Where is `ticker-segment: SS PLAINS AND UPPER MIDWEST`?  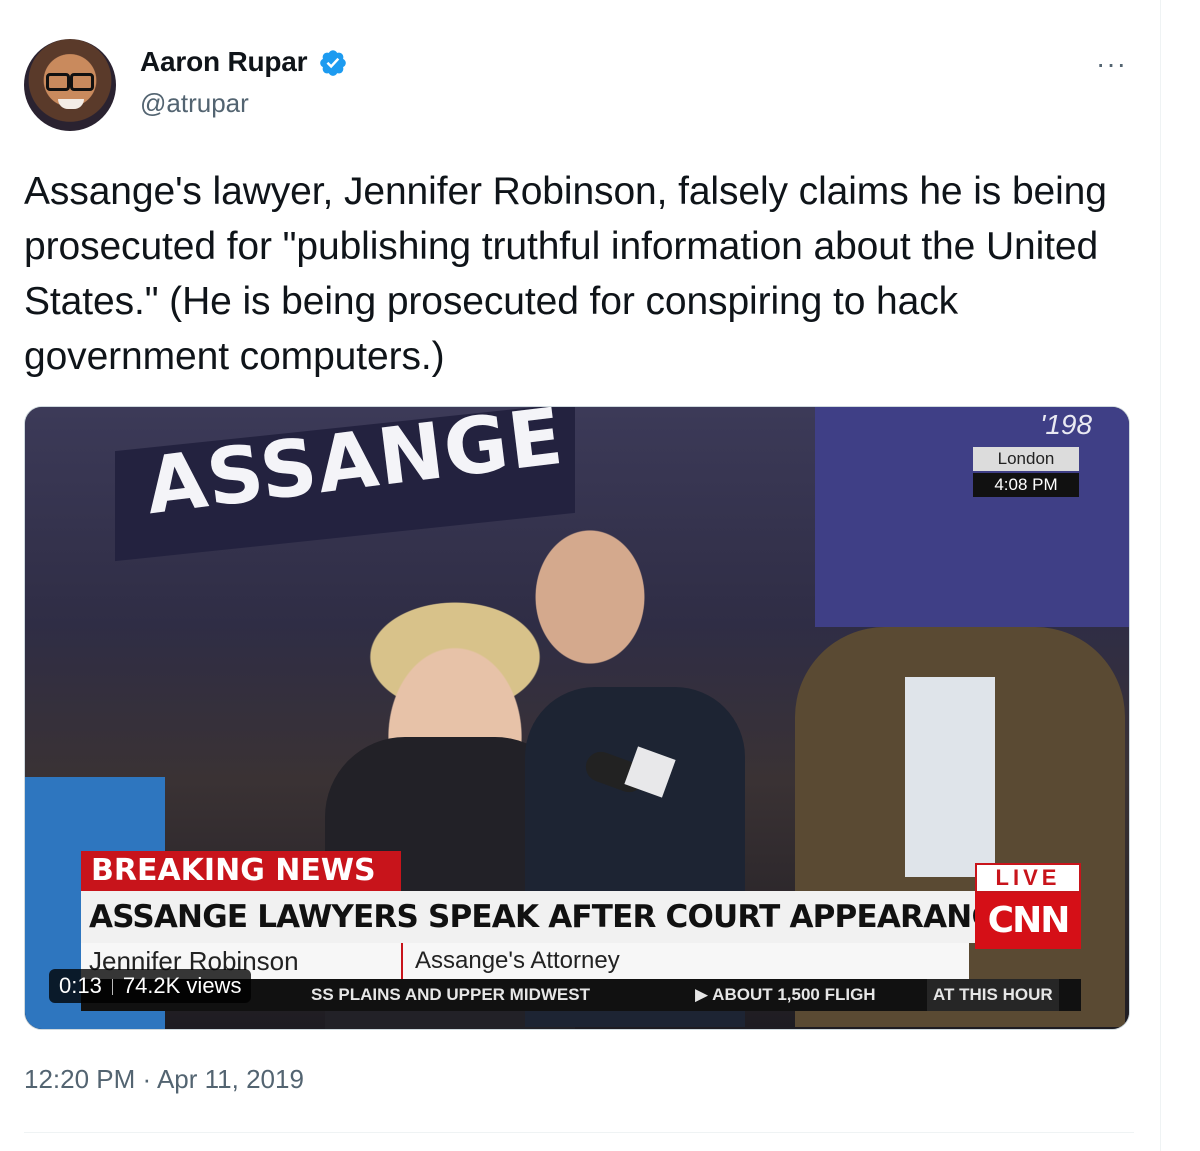
ticker-segment: SS PLAINS AND UPPER MIDWEST is located at coordinates (450, 994).